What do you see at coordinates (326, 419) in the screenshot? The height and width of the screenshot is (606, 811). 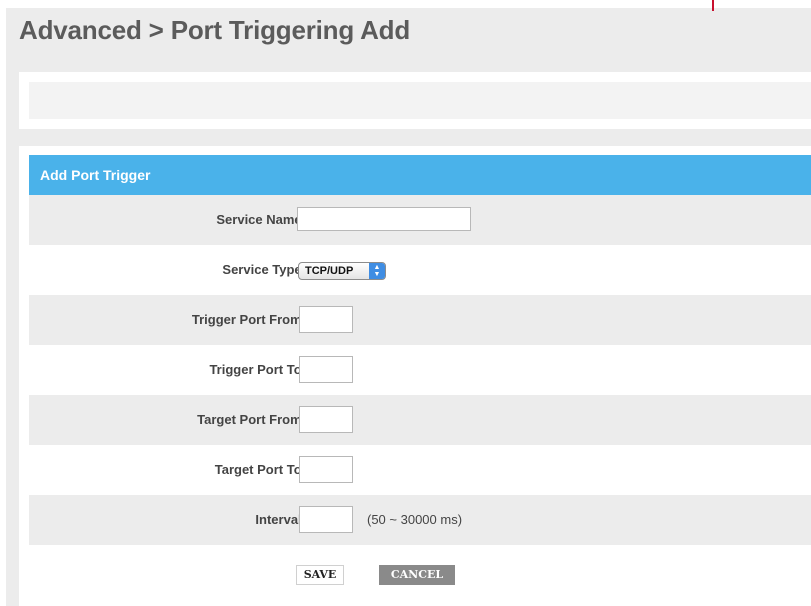 I see `target-port-from-input` at bounding box center [326, 419].